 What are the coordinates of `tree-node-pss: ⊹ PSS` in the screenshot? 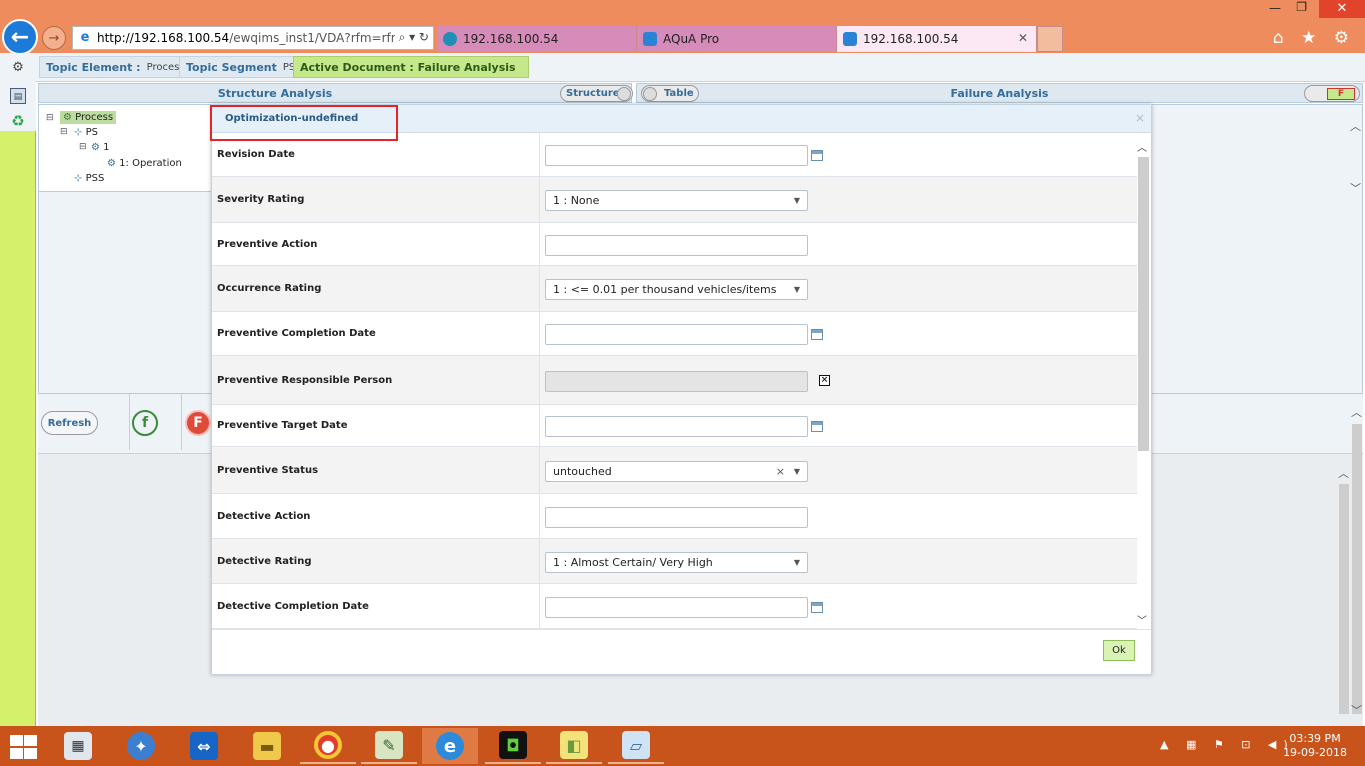 It's located at (89, 178).